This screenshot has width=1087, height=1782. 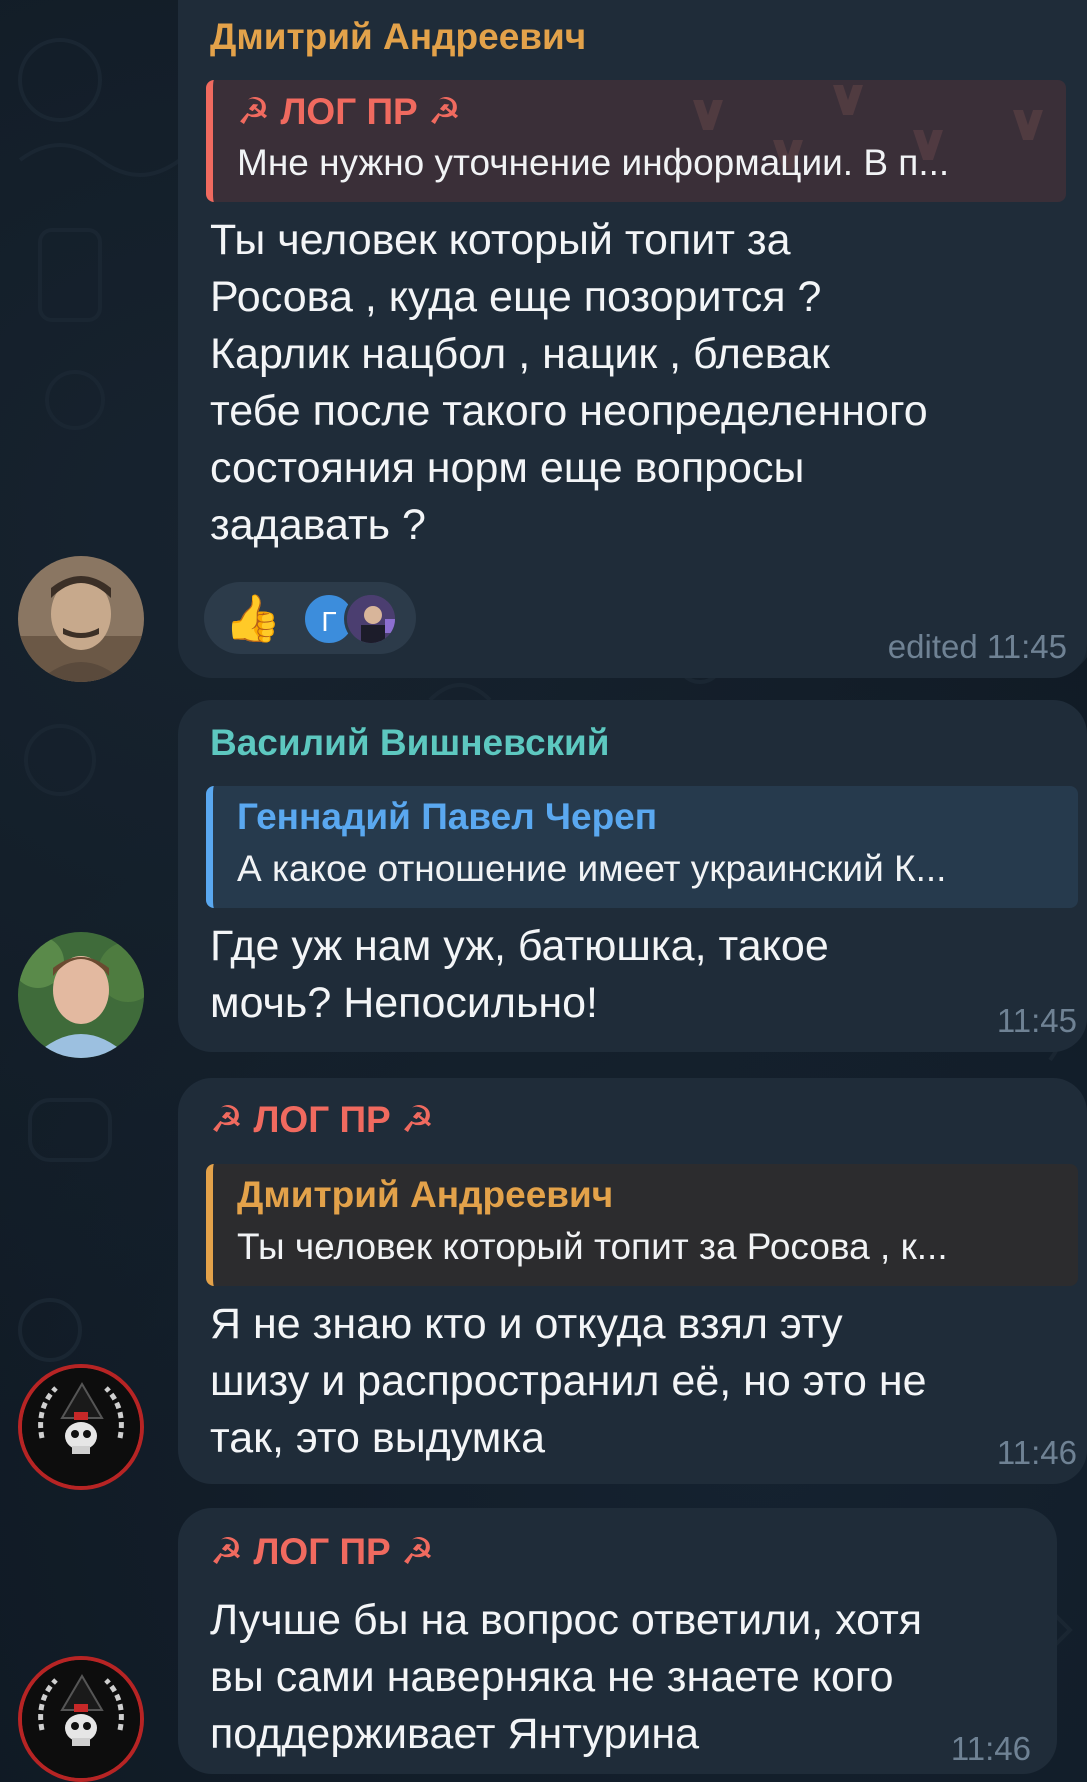 I want to click on message-line: Ты человек который топит за, so click(x=500, y=240).